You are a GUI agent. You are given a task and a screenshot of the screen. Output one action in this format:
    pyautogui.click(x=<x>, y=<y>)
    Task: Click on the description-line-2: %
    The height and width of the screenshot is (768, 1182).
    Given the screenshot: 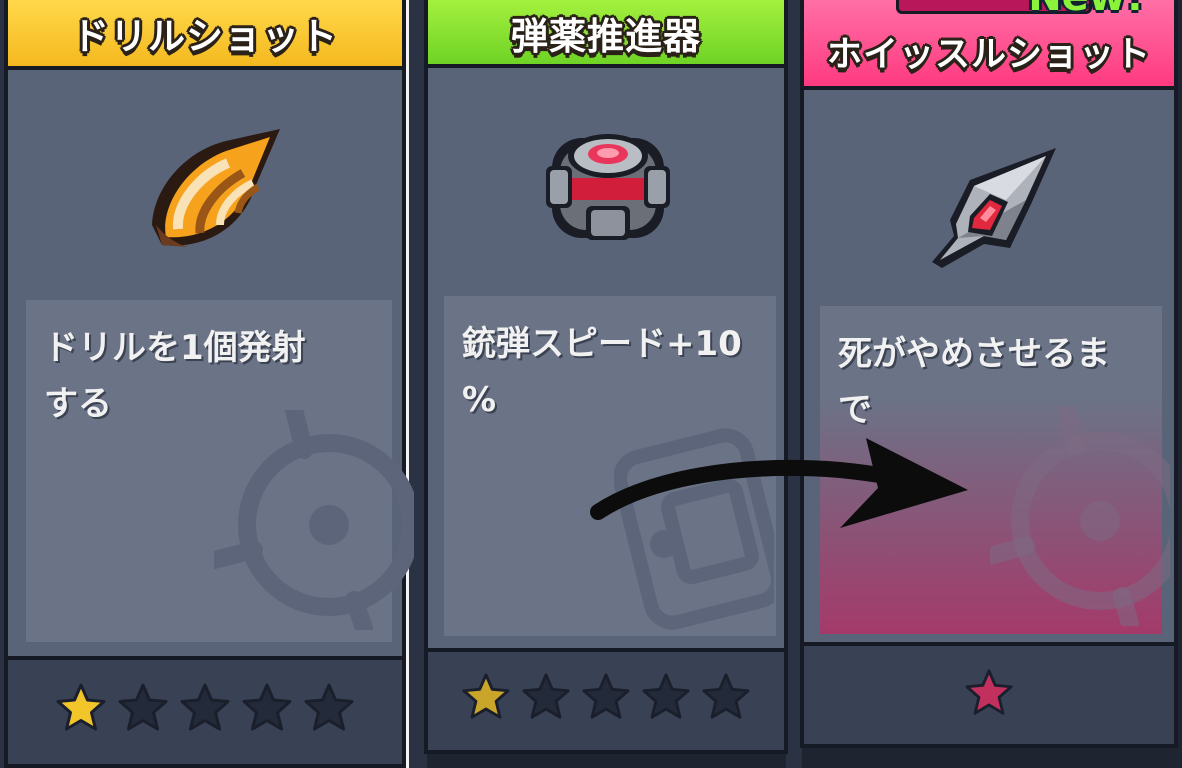 What is the action you would take?
    pyautogui.click(x=479, y=400)
    